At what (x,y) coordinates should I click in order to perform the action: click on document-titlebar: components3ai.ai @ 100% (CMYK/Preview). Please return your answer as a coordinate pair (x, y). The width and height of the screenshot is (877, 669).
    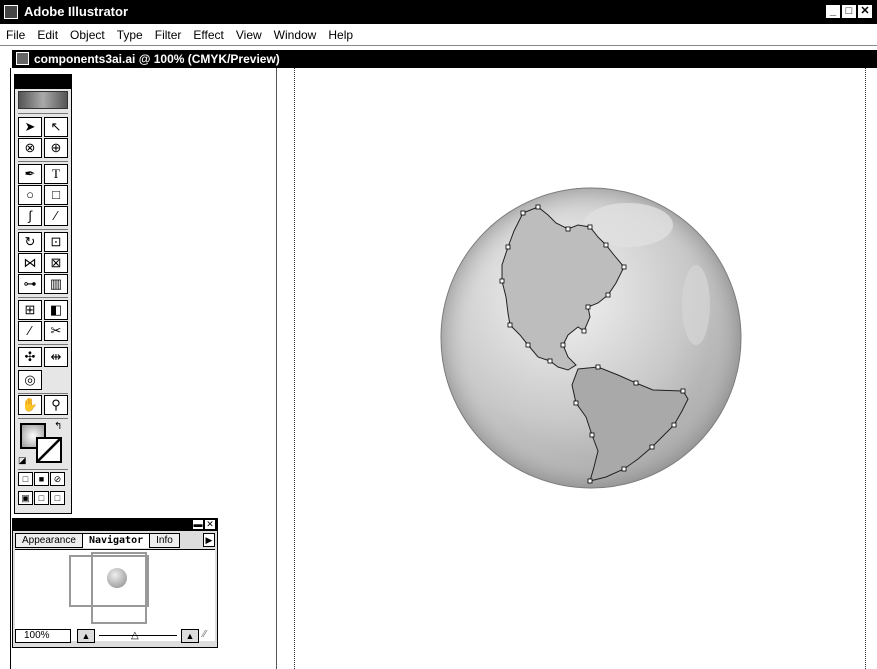
    Looking at the image, I should click on (444, 59).